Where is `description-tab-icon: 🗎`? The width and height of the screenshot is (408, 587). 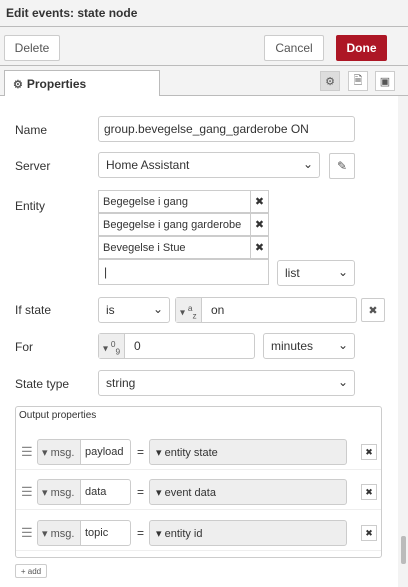 description-tab-icon: 🗎 is located at coordinates (358, 81).